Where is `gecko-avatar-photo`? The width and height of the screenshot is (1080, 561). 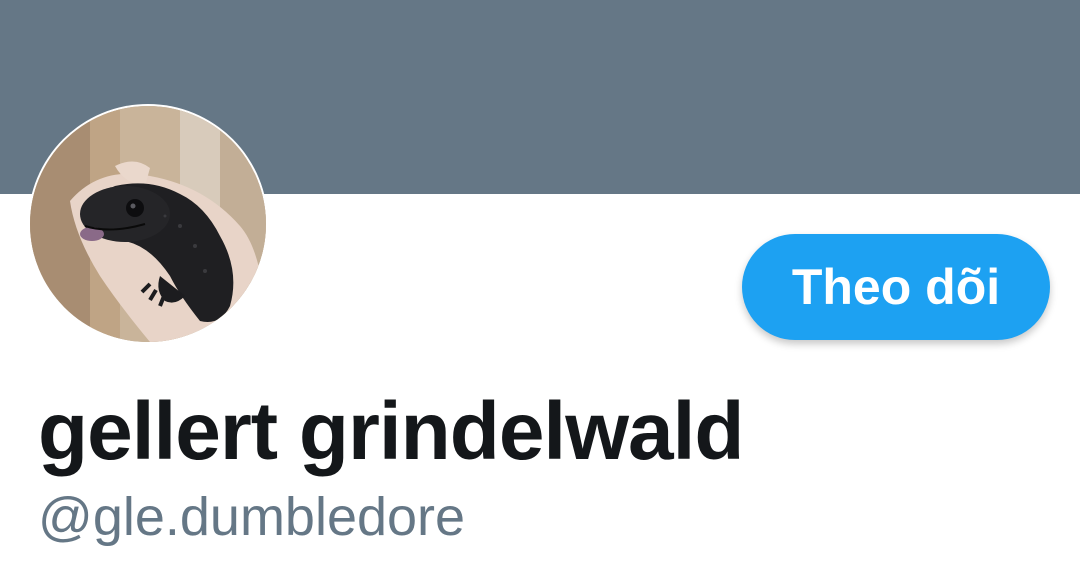 gecko-avatar-photo is located at coordinates (148, 224).